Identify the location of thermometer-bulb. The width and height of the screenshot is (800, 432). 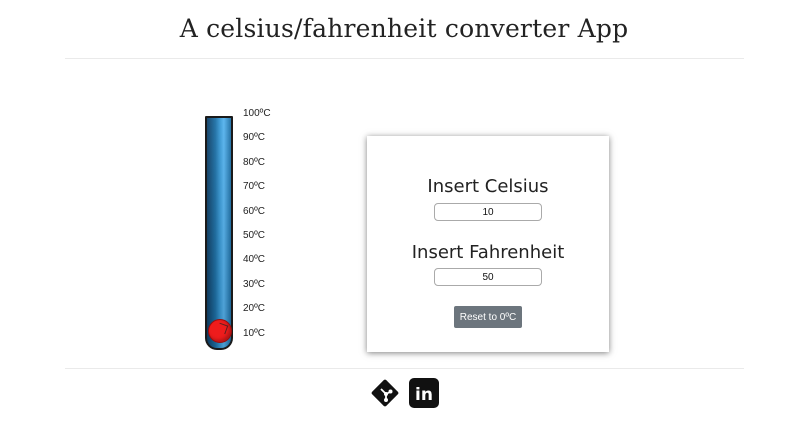
(220, 331).